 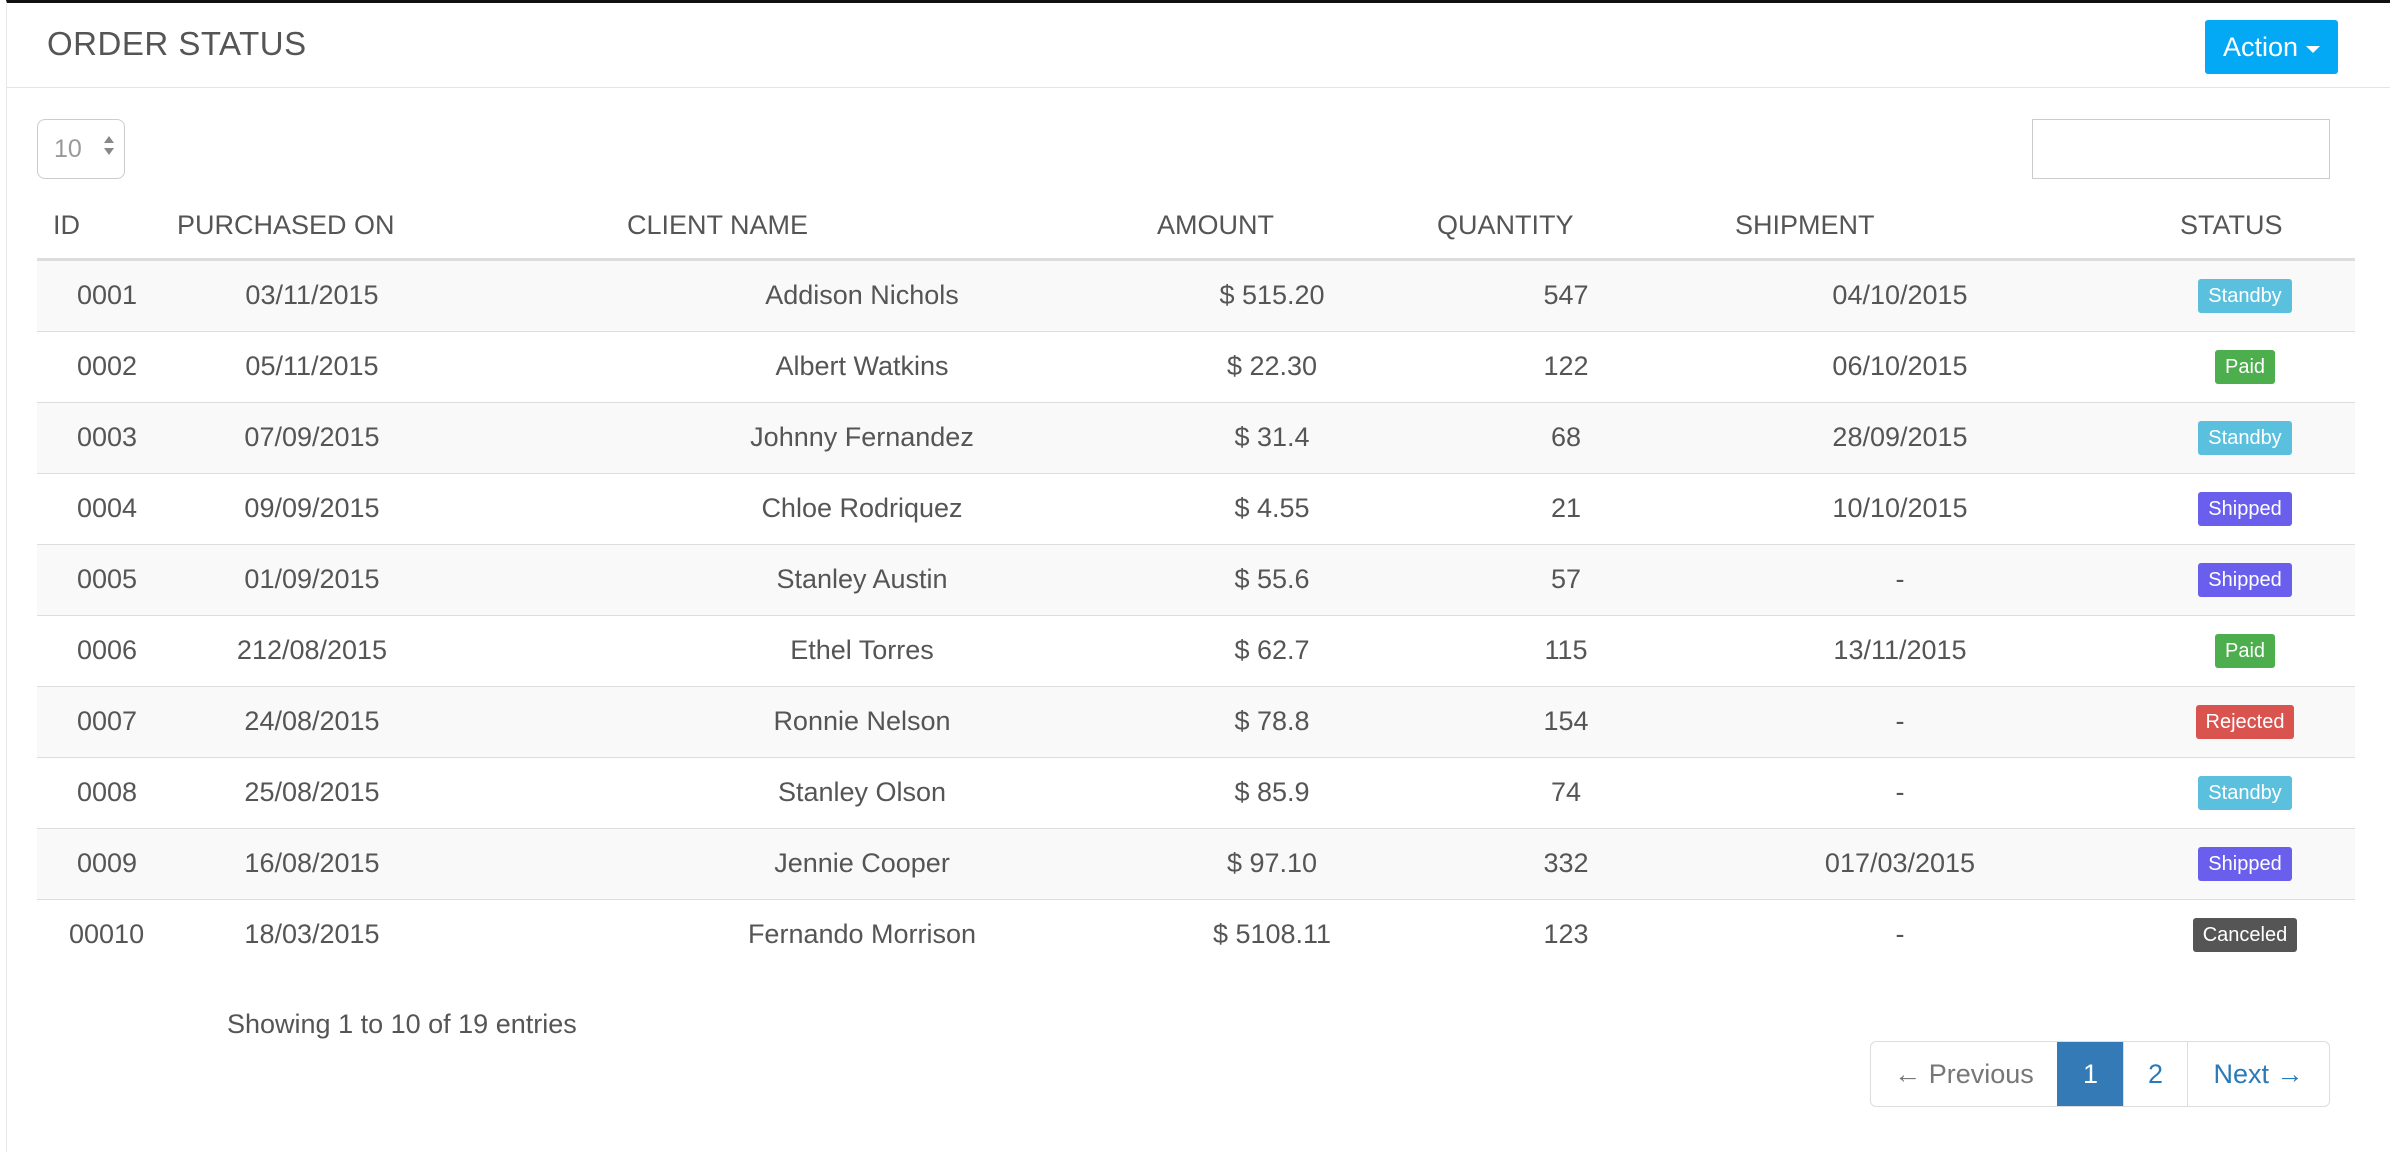 I want to click on cell-amount: $ 22.30, so click(x=1297, y=367).